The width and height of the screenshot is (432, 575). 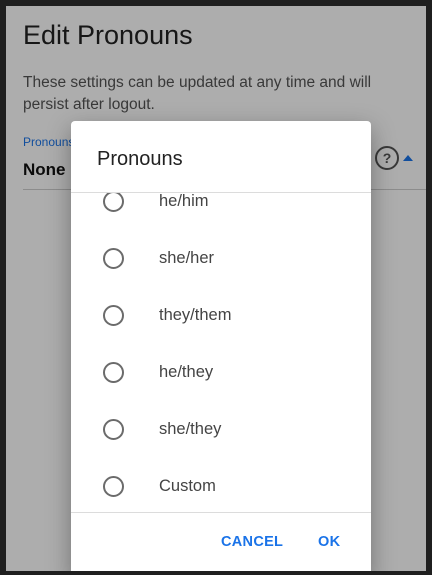 What do you see at coordinates (252, 542) in the screenshot?
I see `cancel-button: CANCEL` at bounding box center [252, 542].